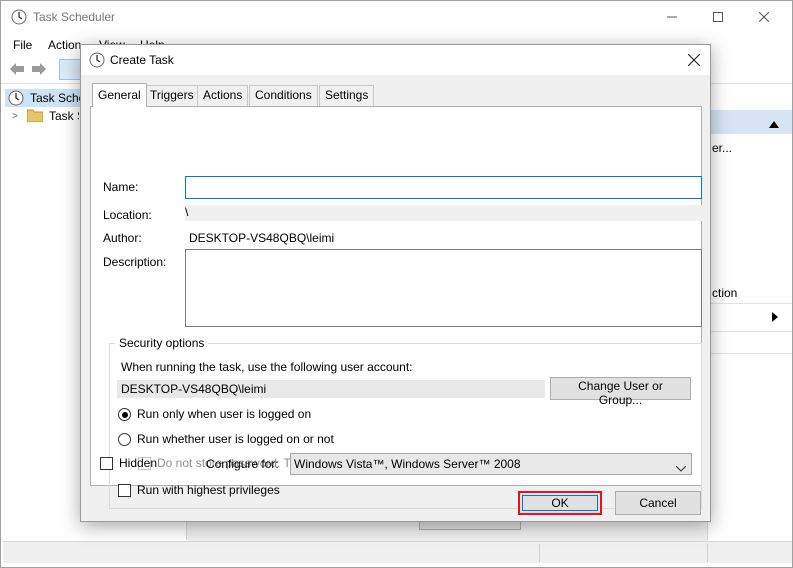 The image size is (793, 568). I want to click on tab-general: General, so click(119, 95).